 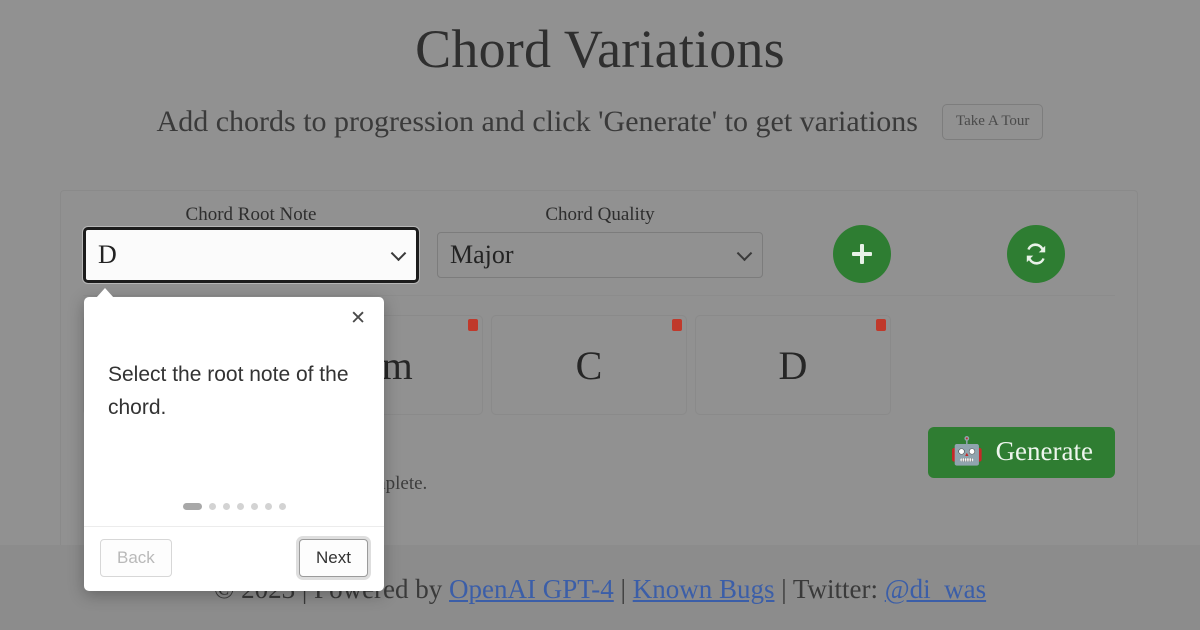 I want to click on footer-link-known-bugs: Known Bugs, so click(x=704, y=589).